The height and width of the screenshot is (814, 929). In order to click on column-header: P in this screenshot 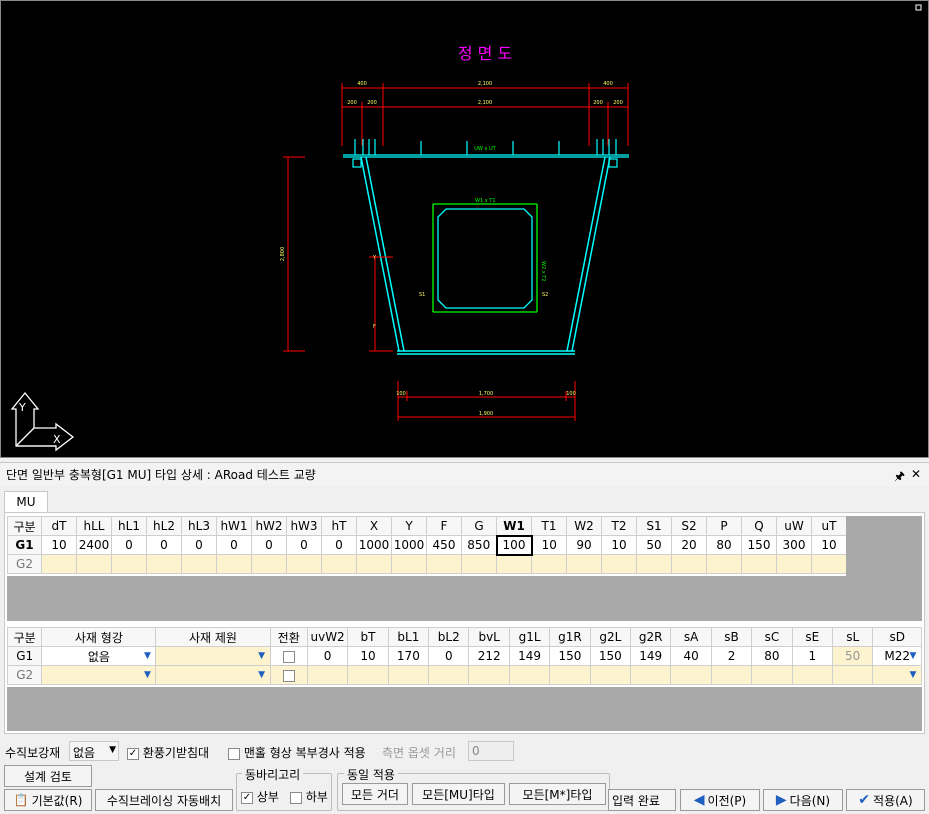, I will do `click(724, 526)`.